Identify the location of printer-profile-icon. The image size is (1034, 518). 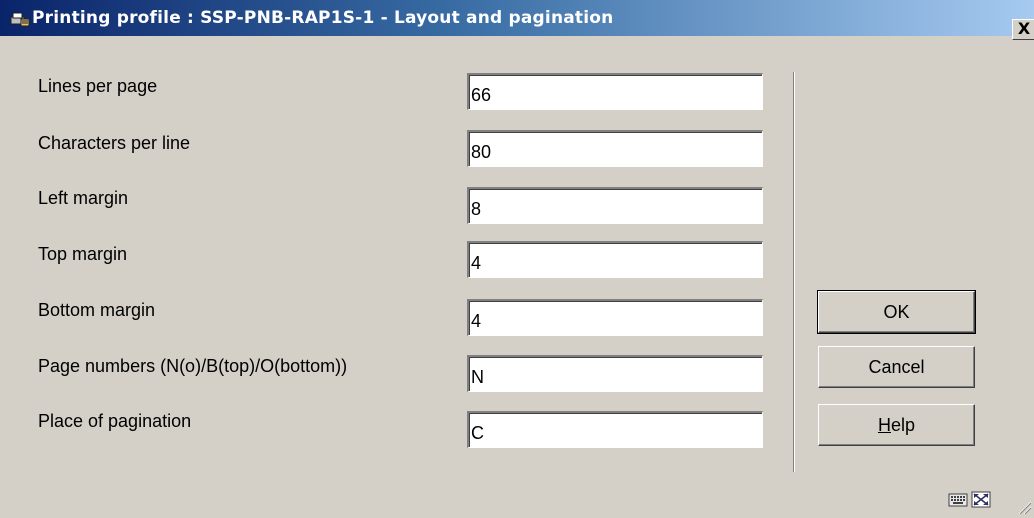
(20, 19).